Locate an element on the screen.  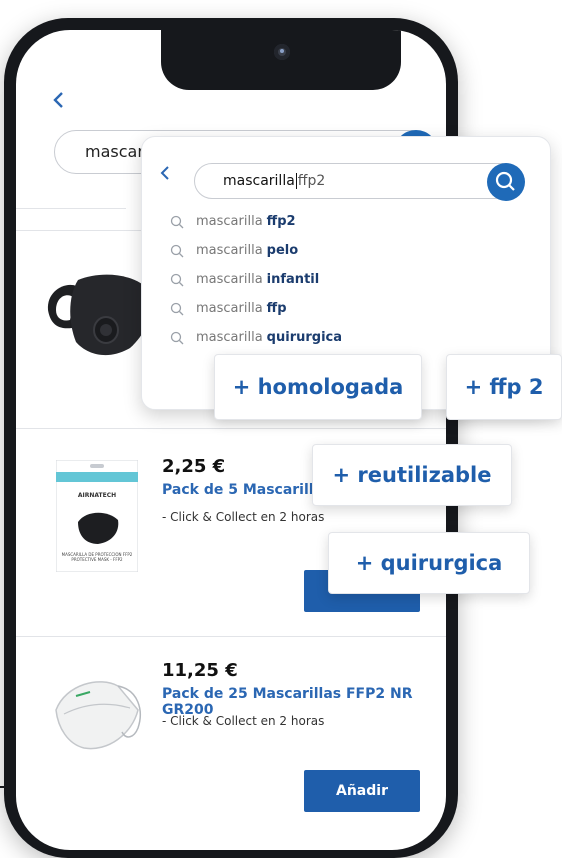
add-button: Añadir is located at coordinates (362, 791).